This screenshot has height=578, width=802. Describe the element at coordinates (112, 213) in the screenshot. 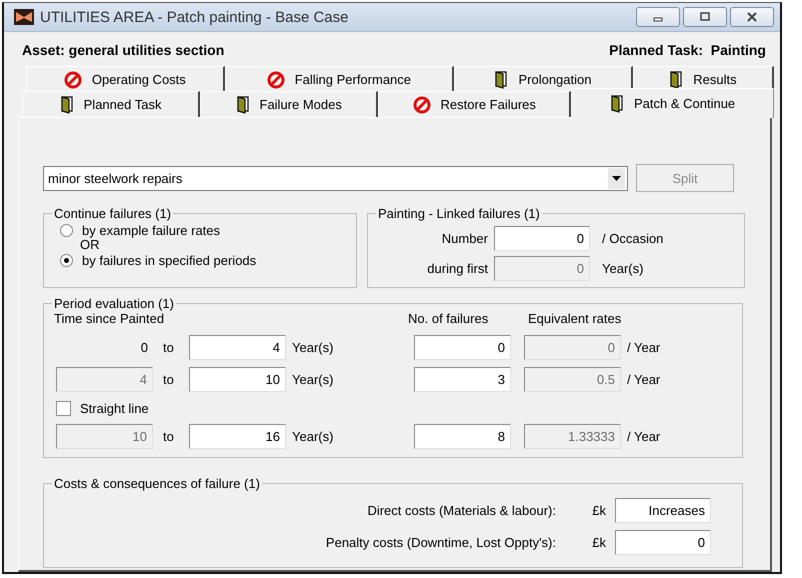

I see `group-title: Continue failures (1)` at that location.